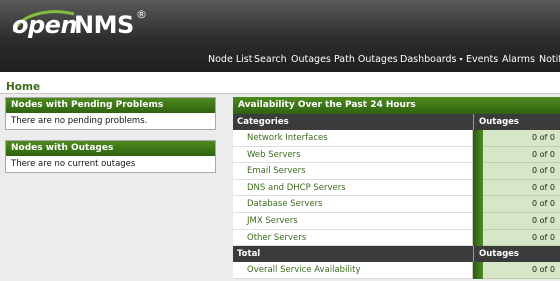  I want to click on logo-nms-text: NMS, so click(104, 25).